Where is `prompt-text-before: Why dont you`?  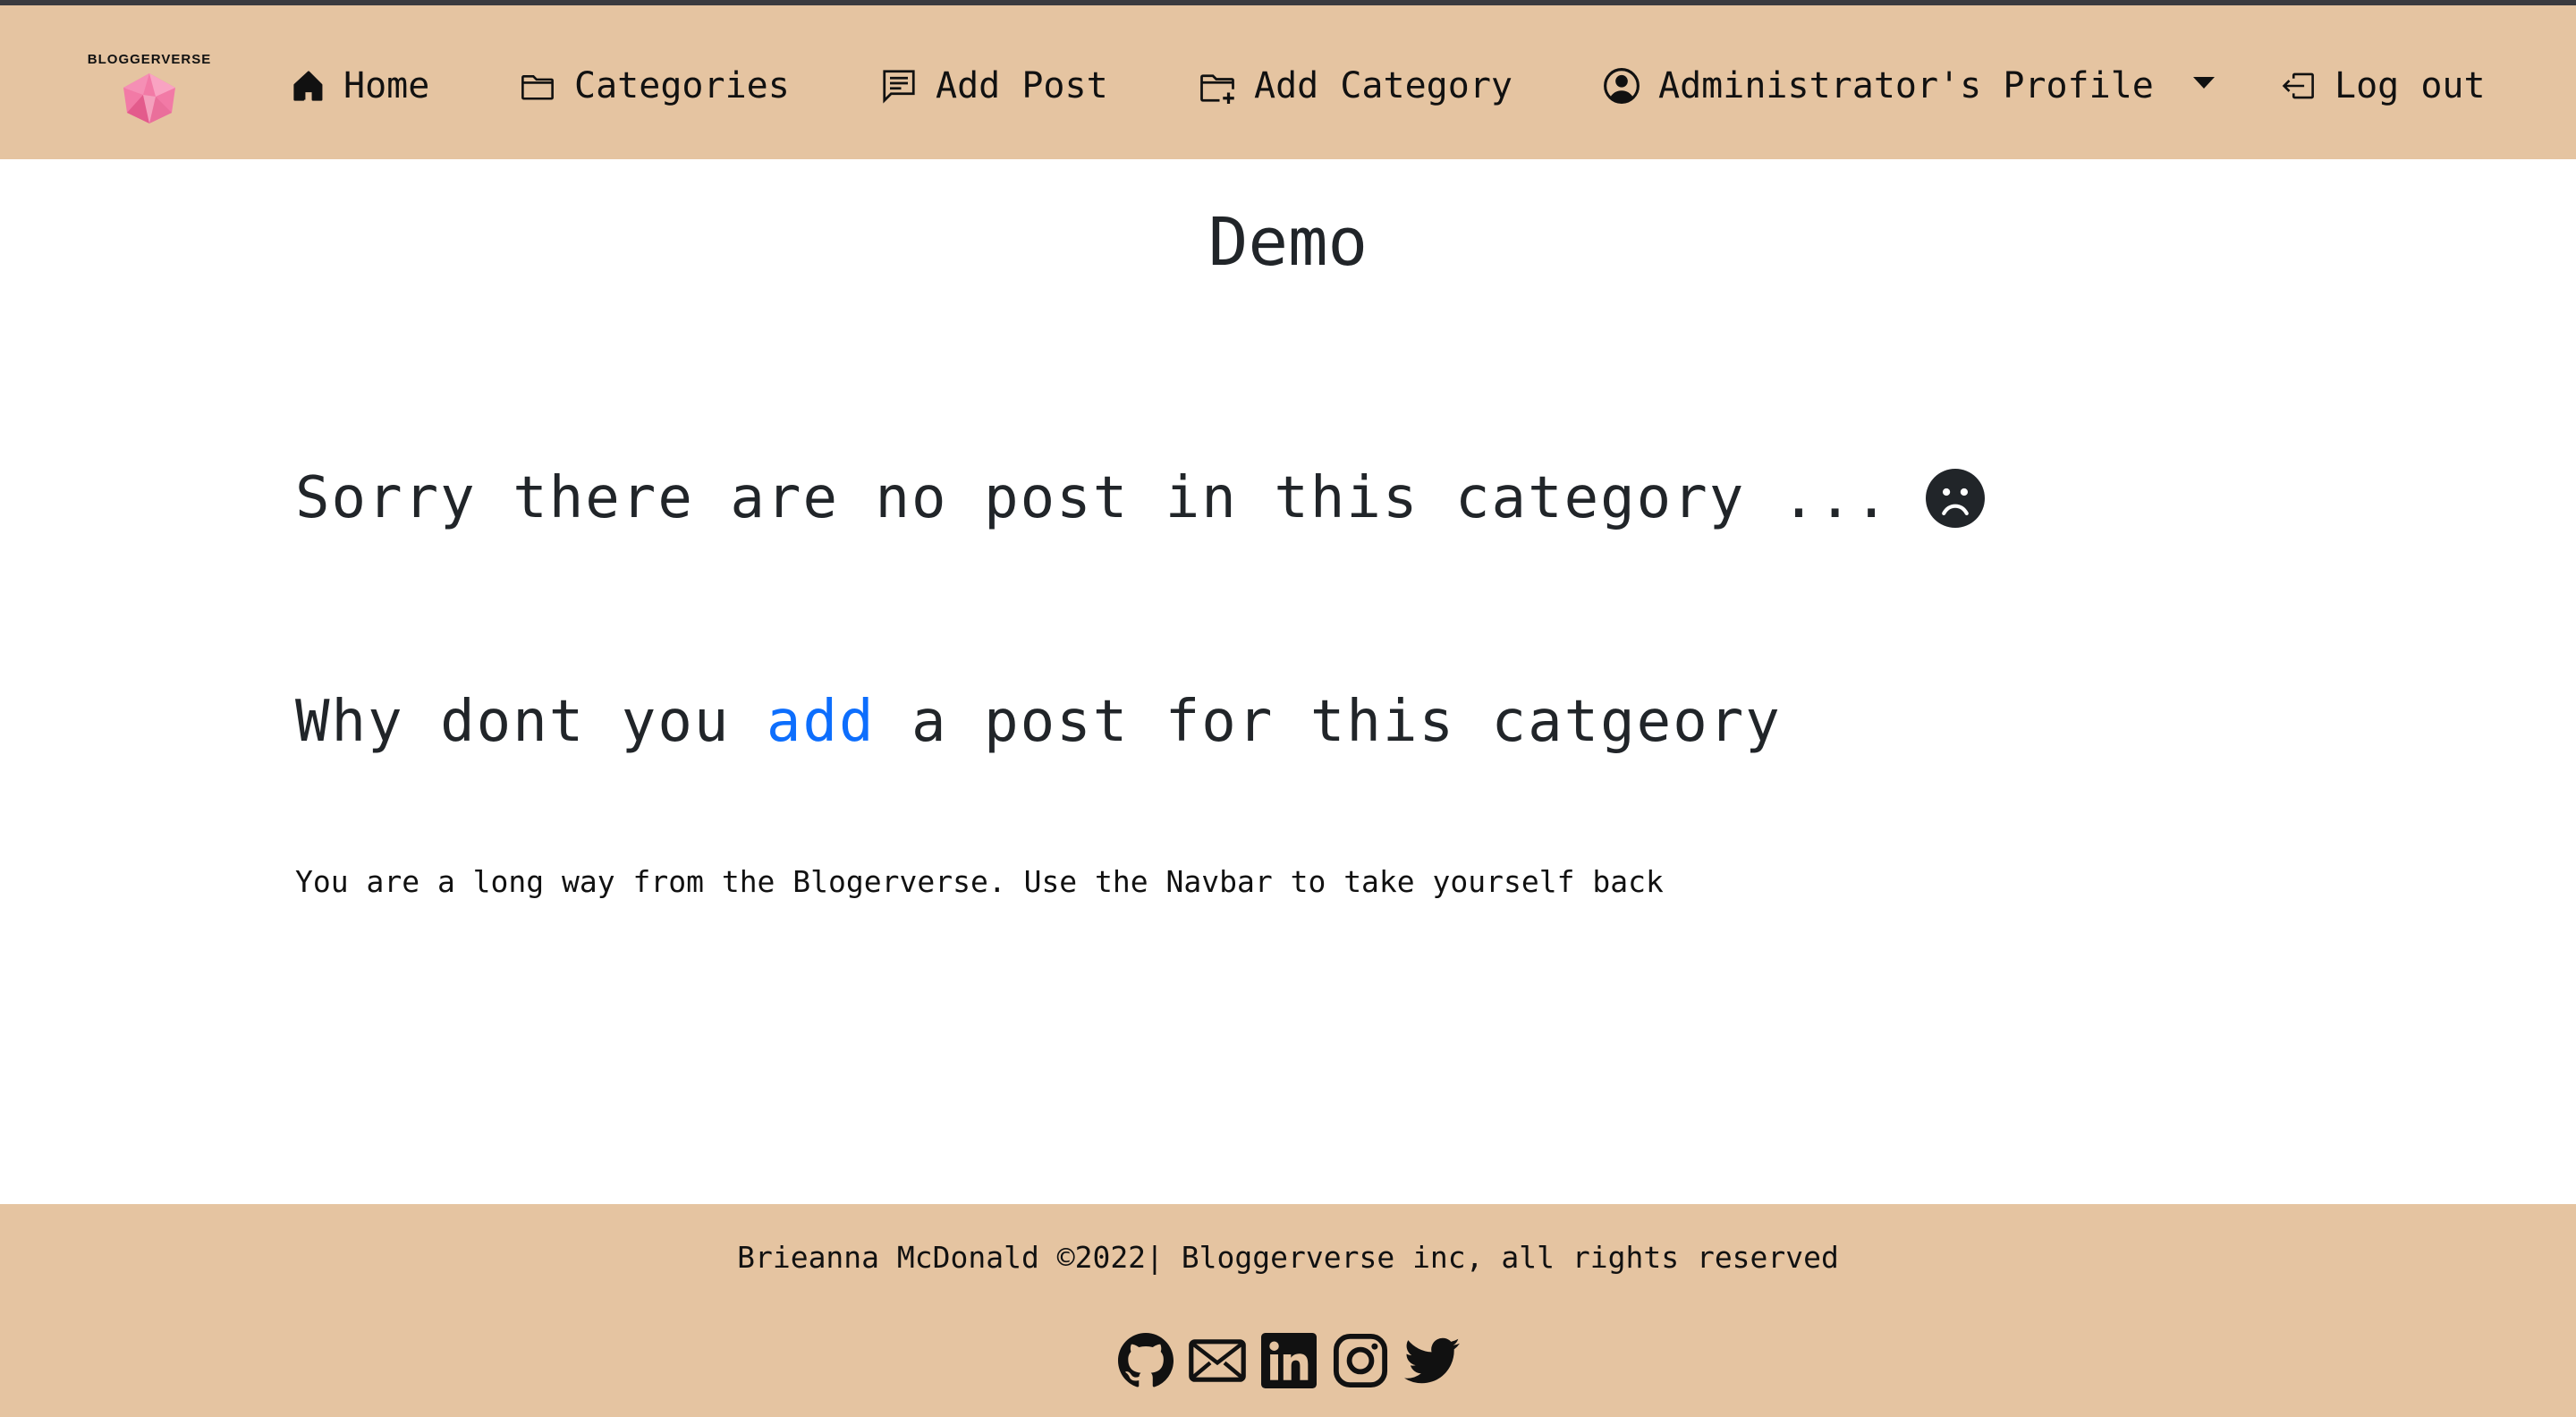 prompt-text-before: Why dont you is located at coordinates (531, 722).